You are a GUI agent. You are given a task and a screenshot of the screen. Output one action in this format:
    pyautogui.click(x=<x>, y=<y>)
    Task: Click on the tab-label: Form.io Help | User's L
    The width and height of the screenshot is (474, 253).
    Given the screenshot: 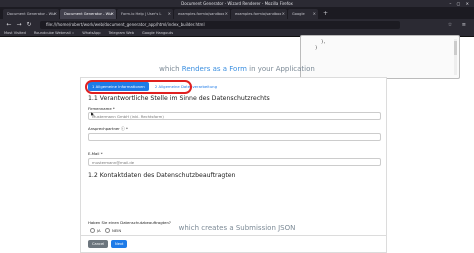 What is the action you would take?
    pyautogui.click(x=141, y=14)
    